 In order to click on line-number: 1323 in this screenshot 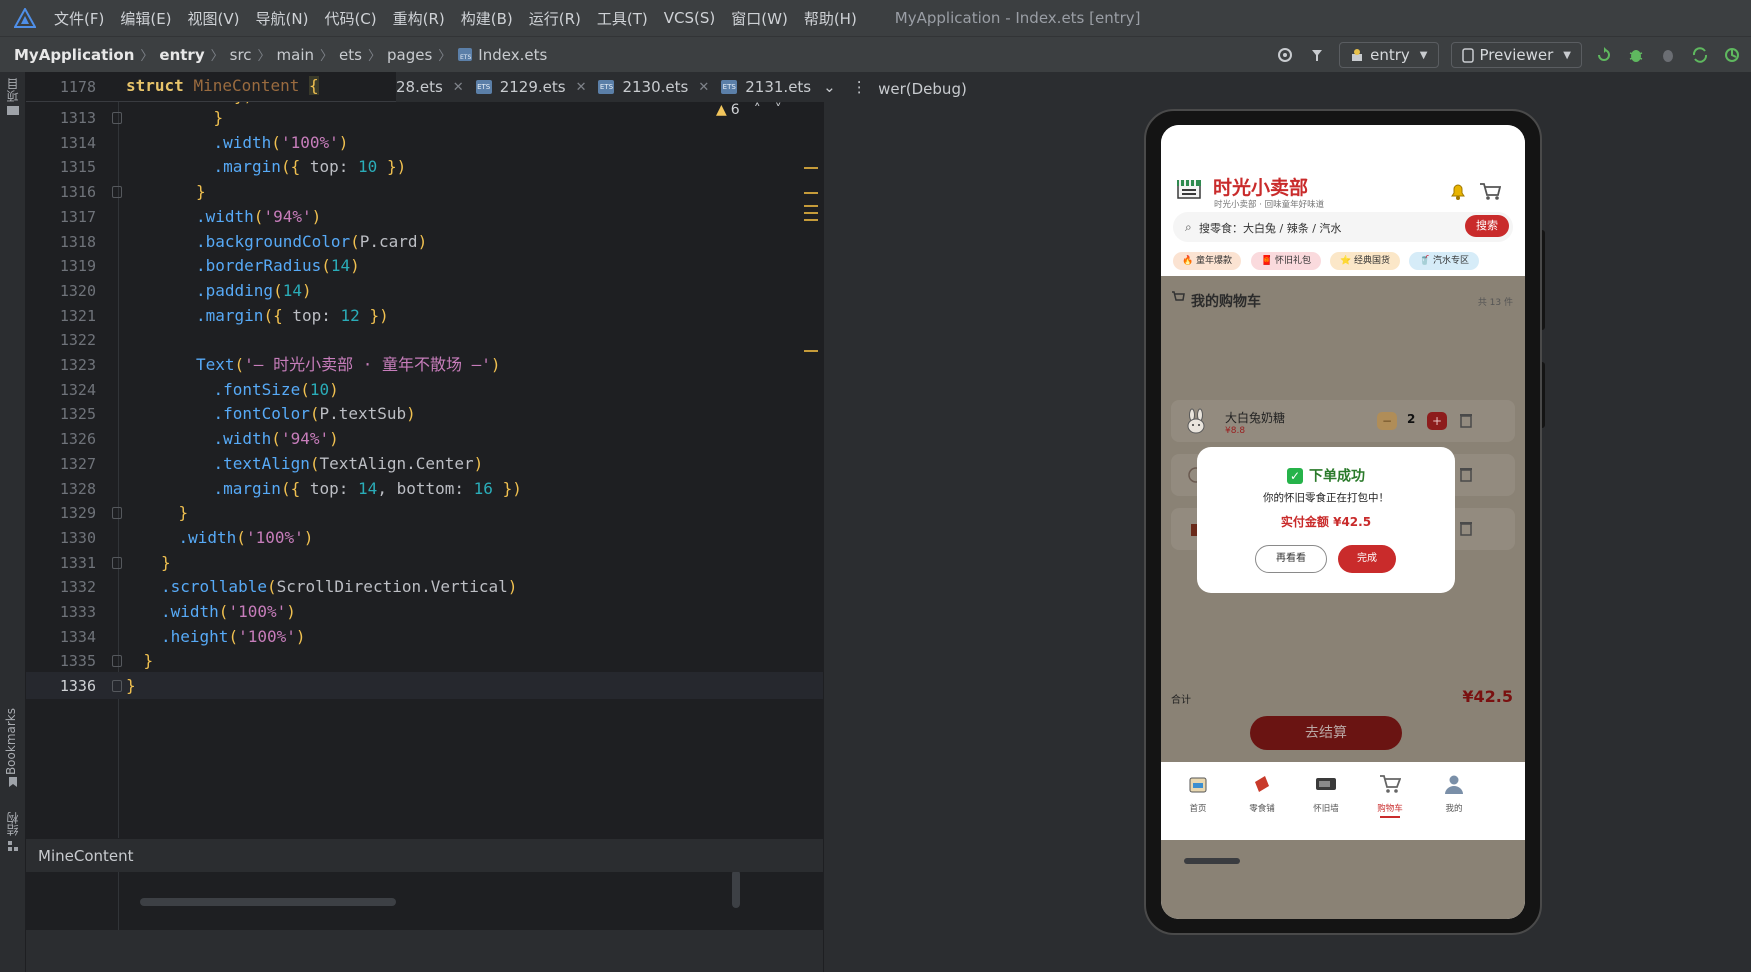, I will do `click(77, 365)`.